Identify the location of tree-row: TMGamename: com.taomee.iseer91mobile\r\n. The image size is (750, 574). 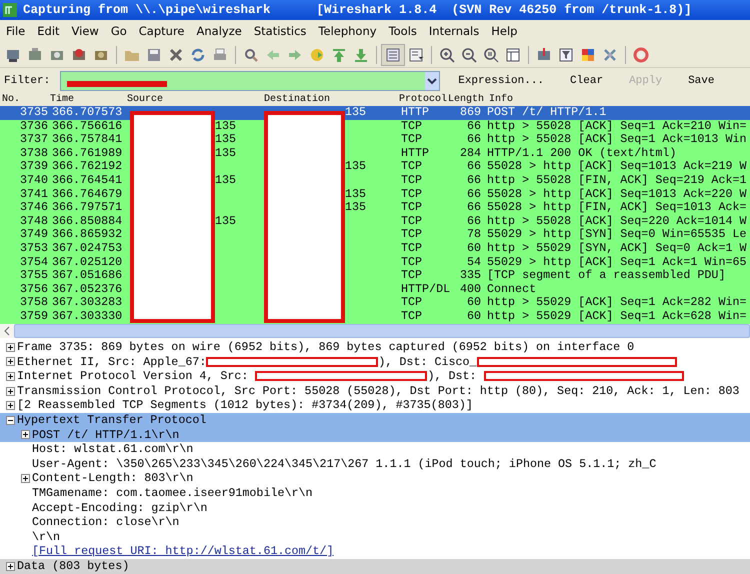
(375, 493).